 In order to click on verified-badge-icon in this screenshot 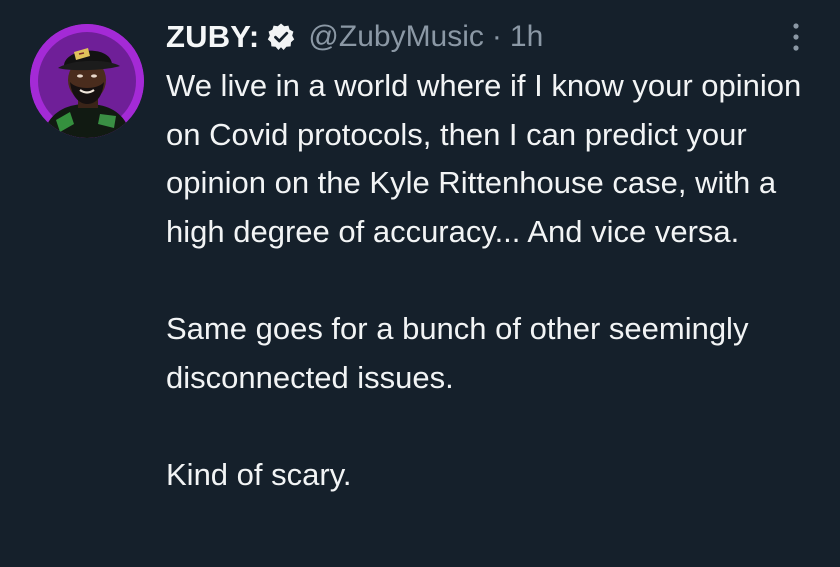, I will do `click(281, 37)`.